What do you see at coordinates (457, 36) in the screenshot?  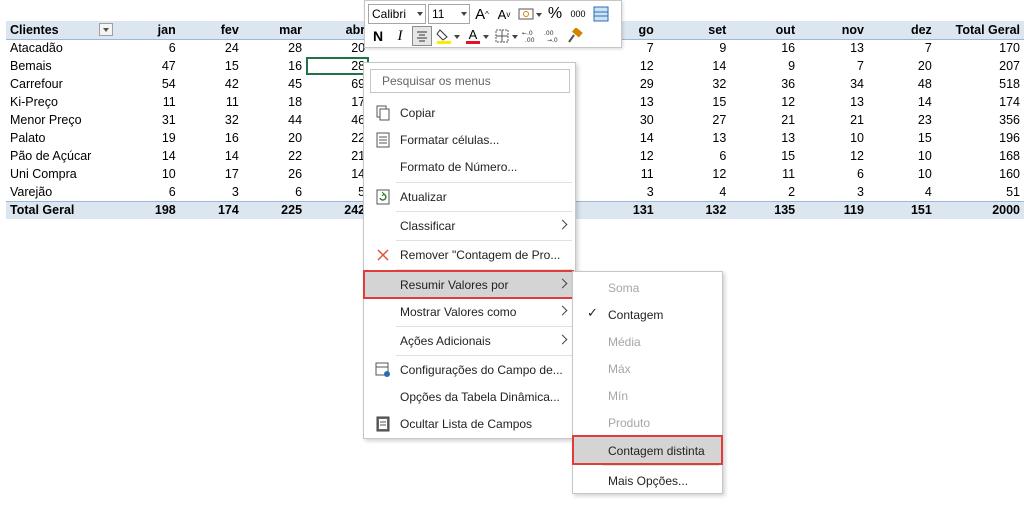 I see `fill-color-dropdown` at bounding box center [457, 36].